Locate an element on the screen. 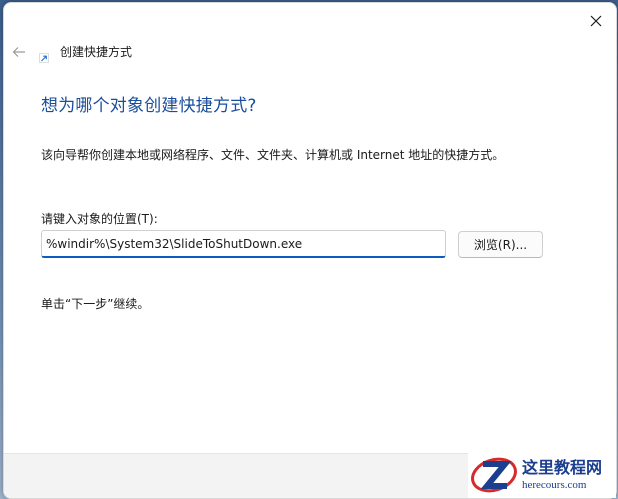  site-watermark: 这里教程网 herecours.com is located at coordinates (542, 475).